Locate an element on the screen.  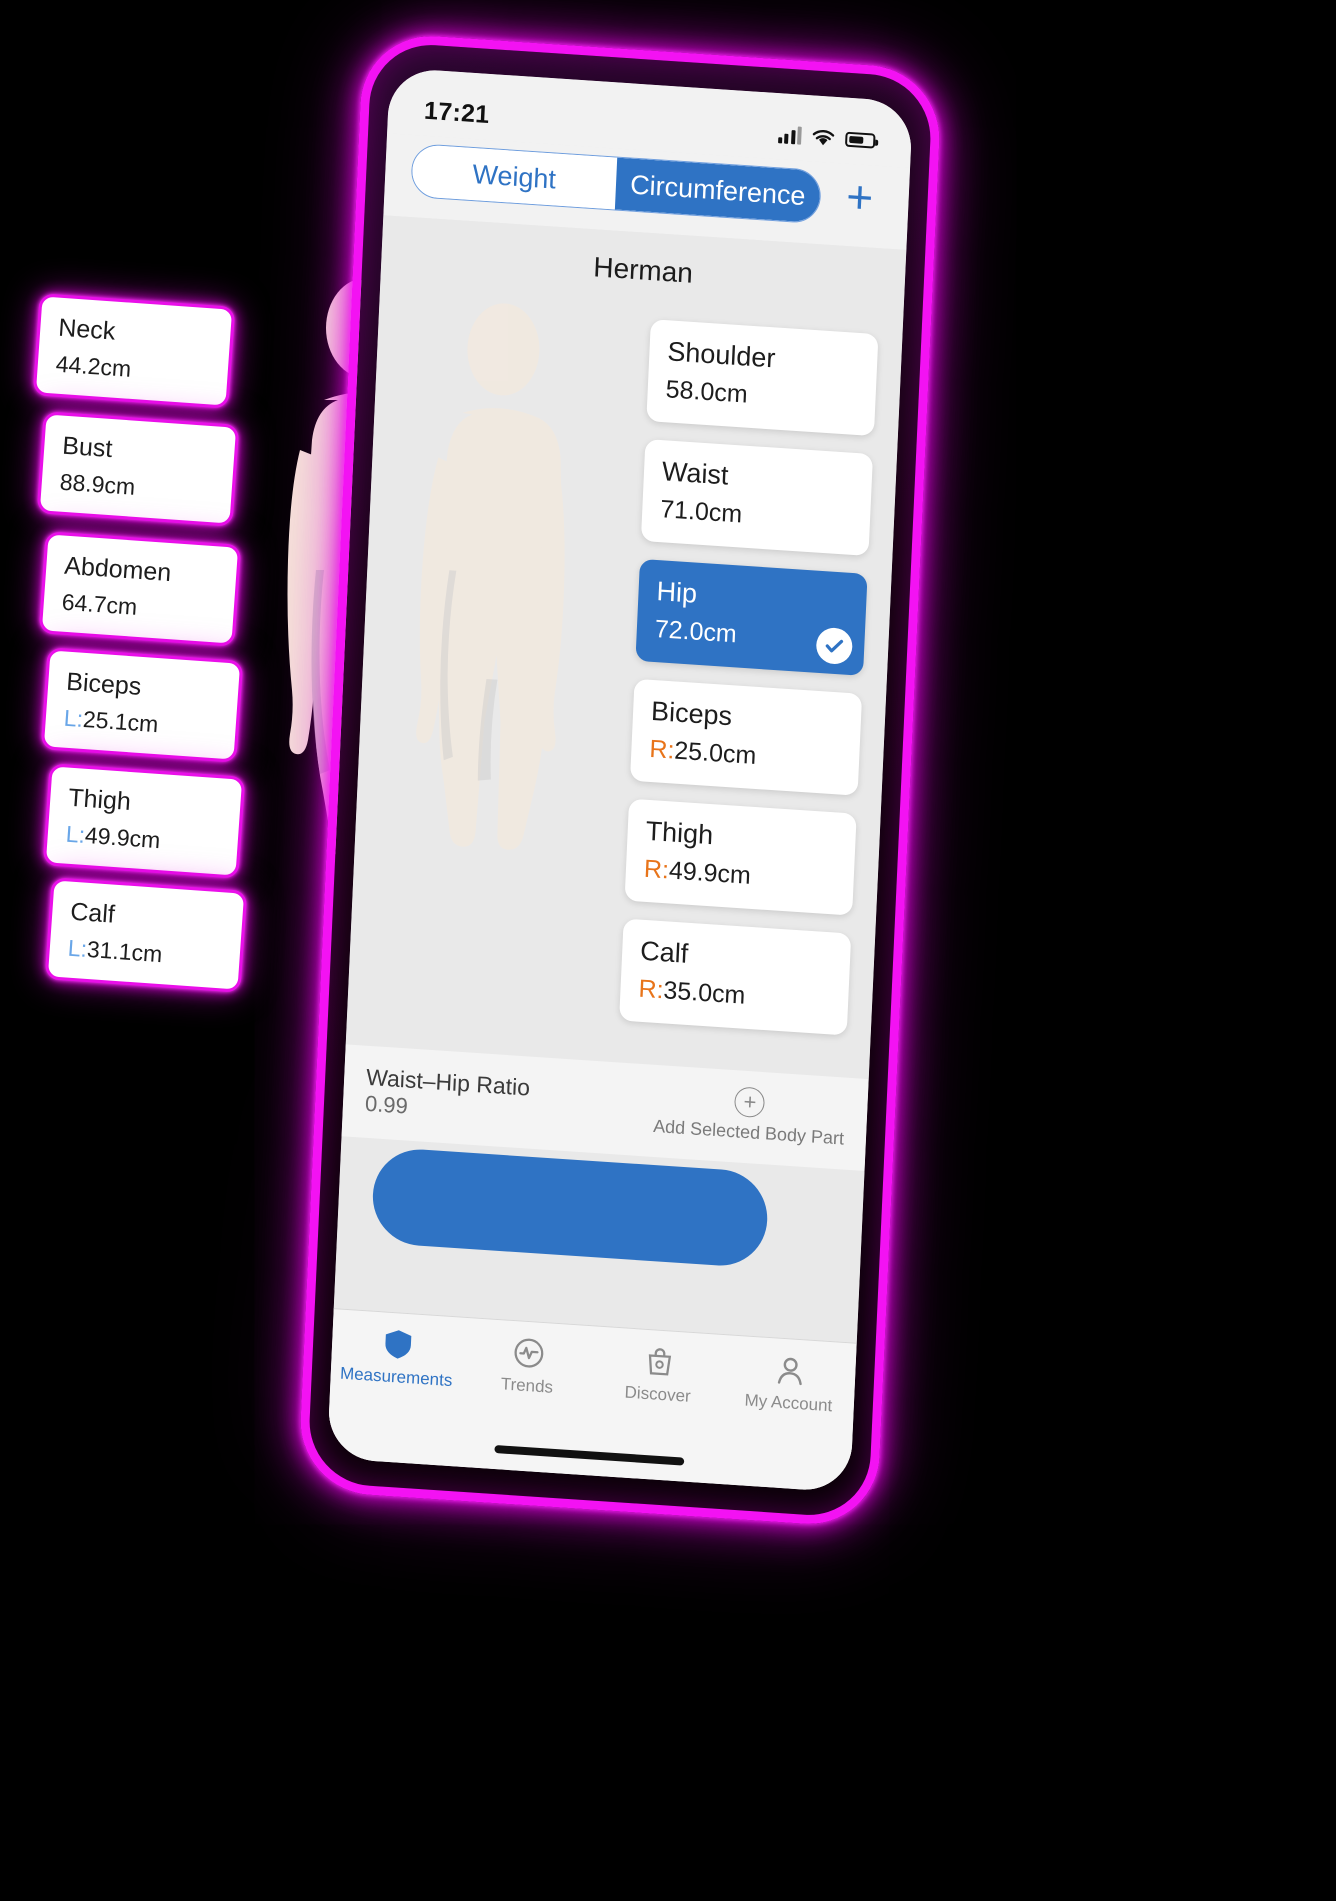
value-text: 58.0cm is located at coordinates (707, 392).